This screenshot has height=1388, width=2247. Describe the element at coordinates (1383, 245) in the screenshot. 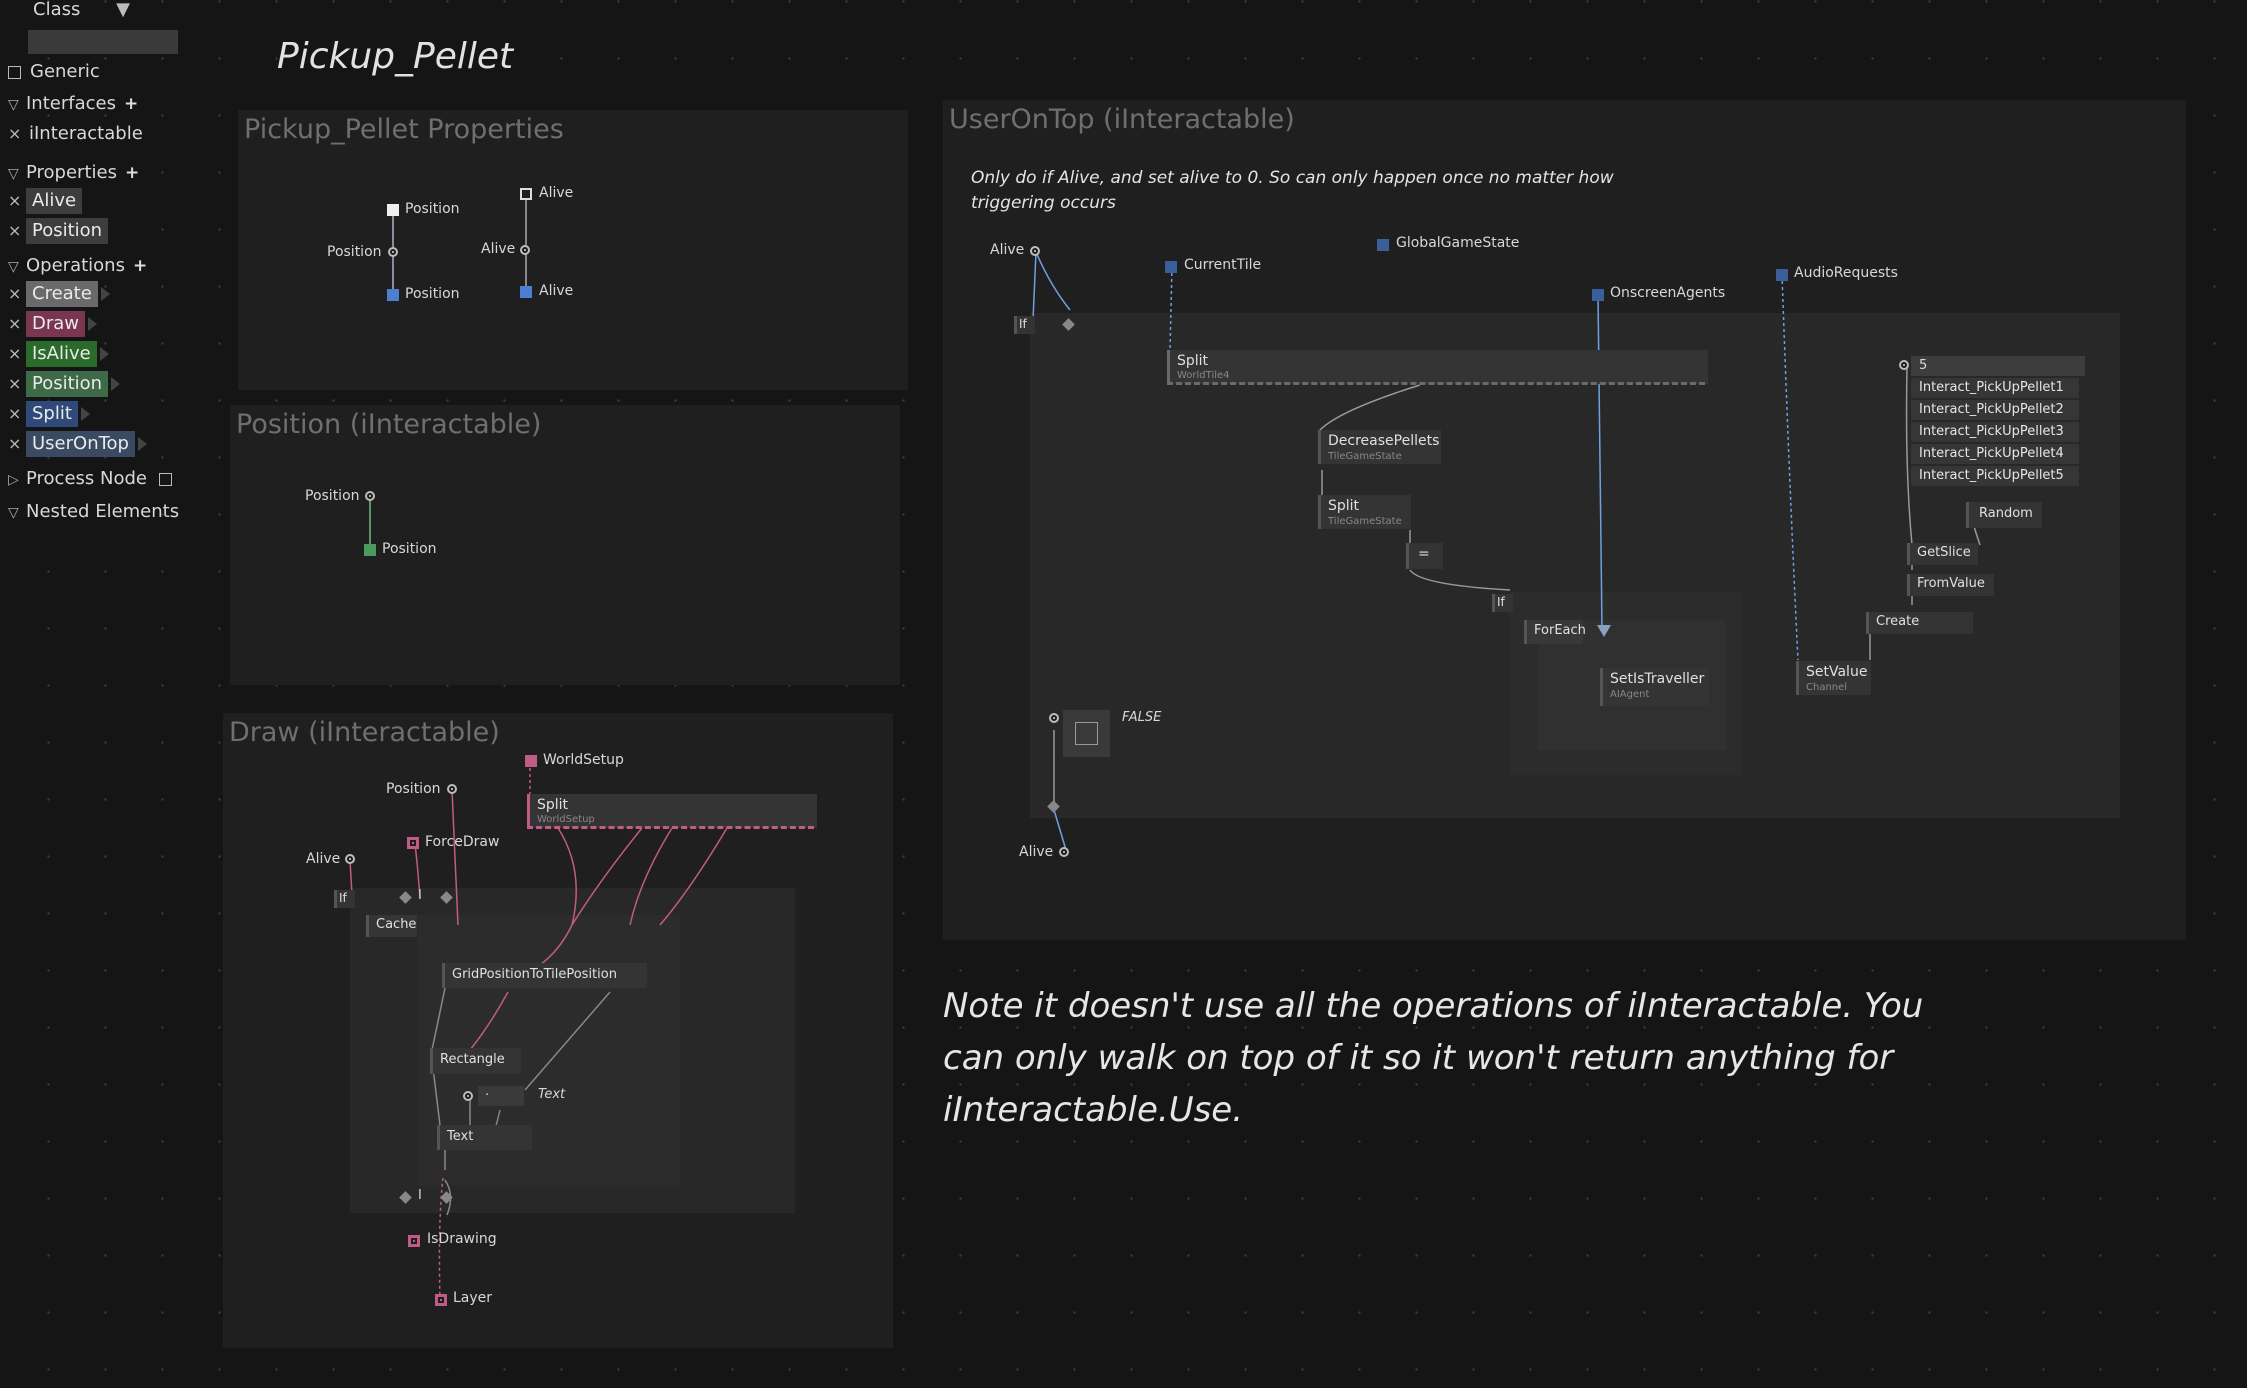

I see `global-game-state-pin` at that location.